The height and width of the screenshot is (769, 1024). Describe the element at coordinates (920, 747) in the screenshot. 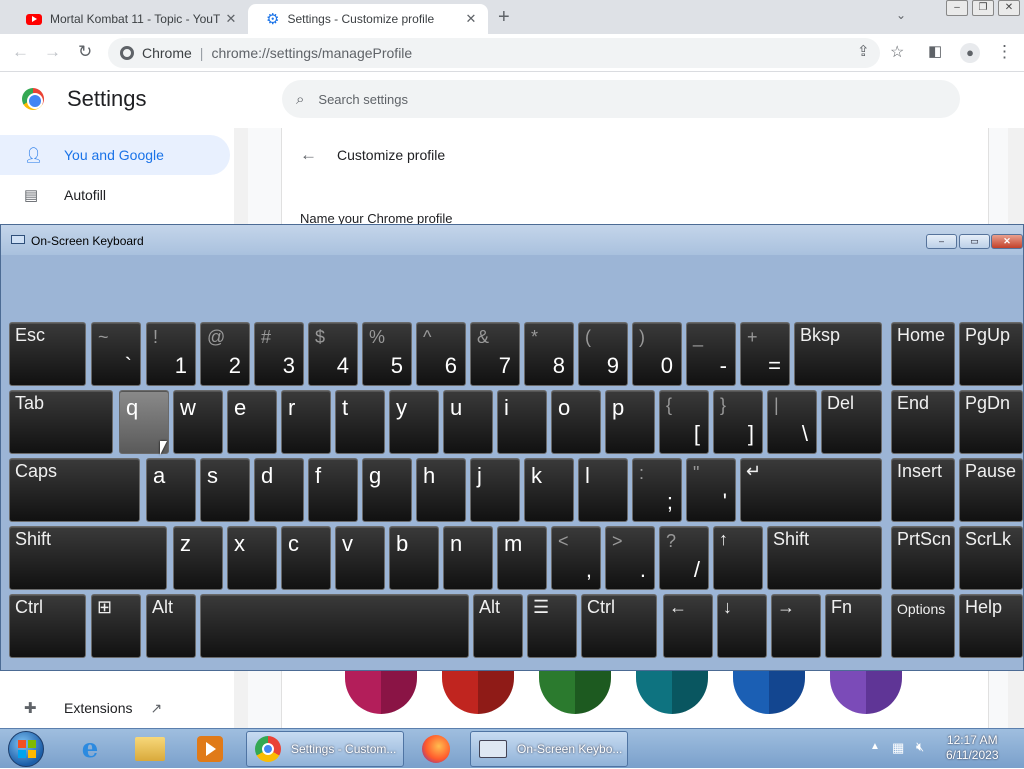

I see `volume-muted-icon: 🔇︎` at that location.